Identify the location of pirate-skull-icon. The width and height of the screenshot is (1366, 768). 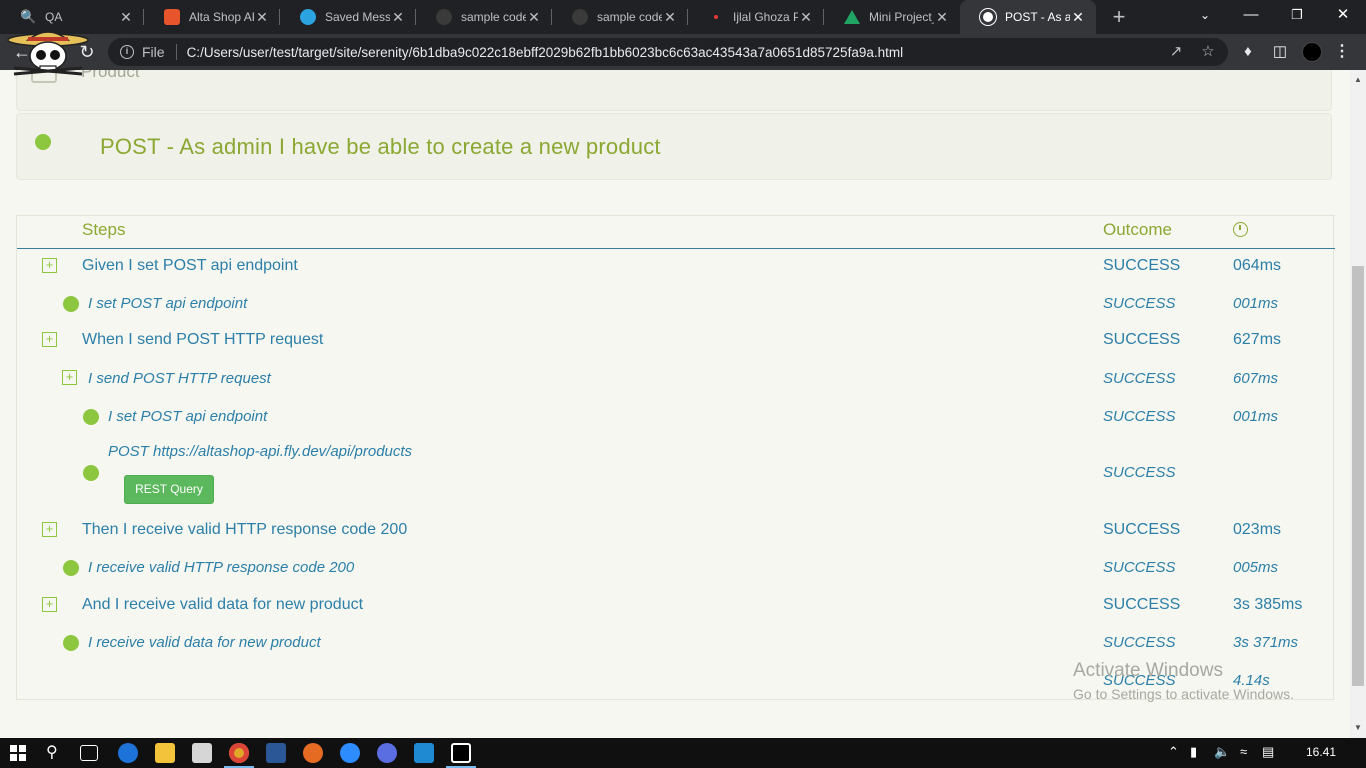
(48, 53).